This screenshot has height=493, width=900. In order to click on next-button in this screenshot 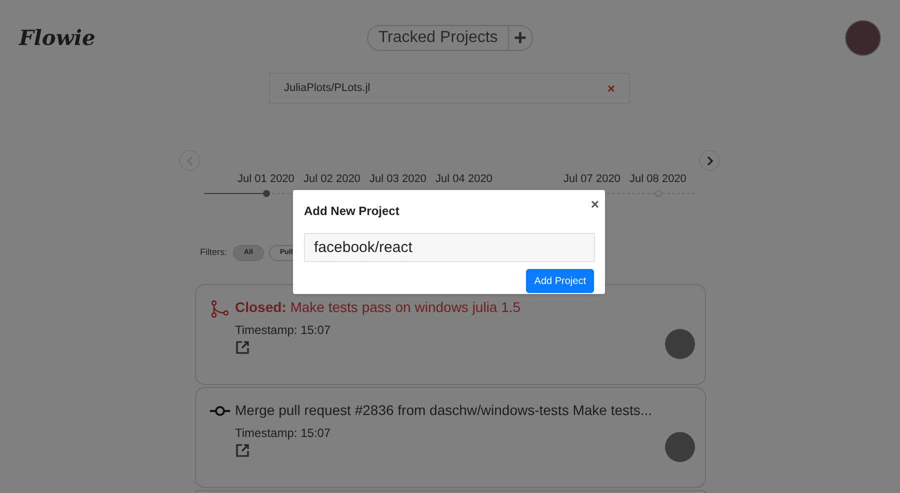, I will do `click(709, 160)`.